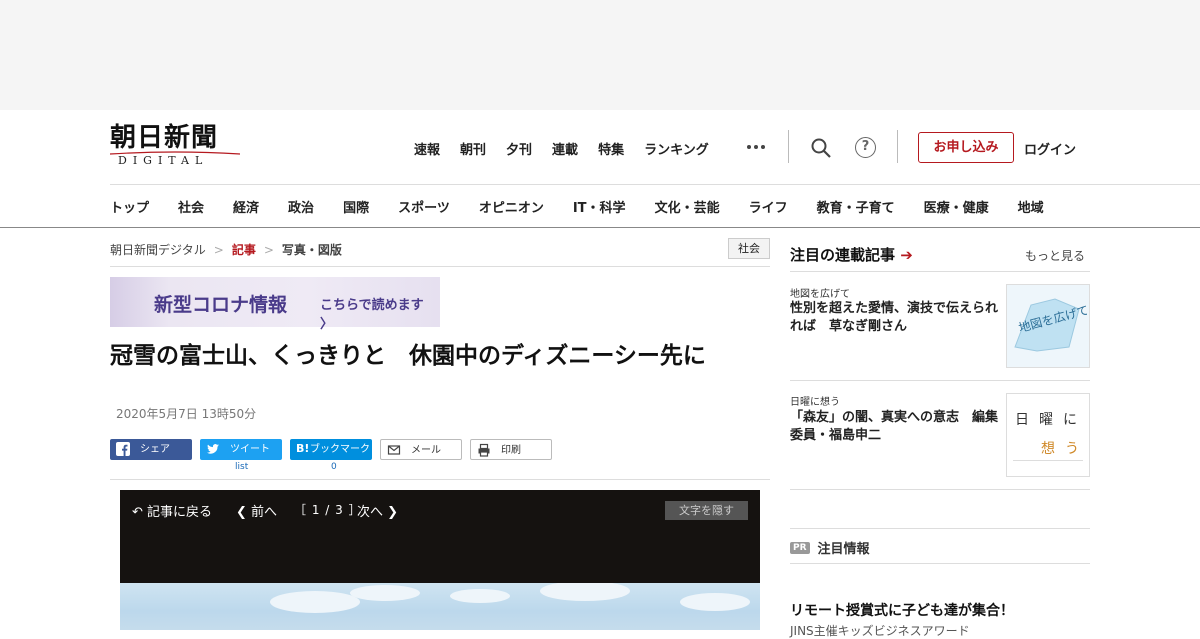 The width and height of the screenshot is (1200, 639). I want to click on top-nav-item: 速報, so click(427, 148).